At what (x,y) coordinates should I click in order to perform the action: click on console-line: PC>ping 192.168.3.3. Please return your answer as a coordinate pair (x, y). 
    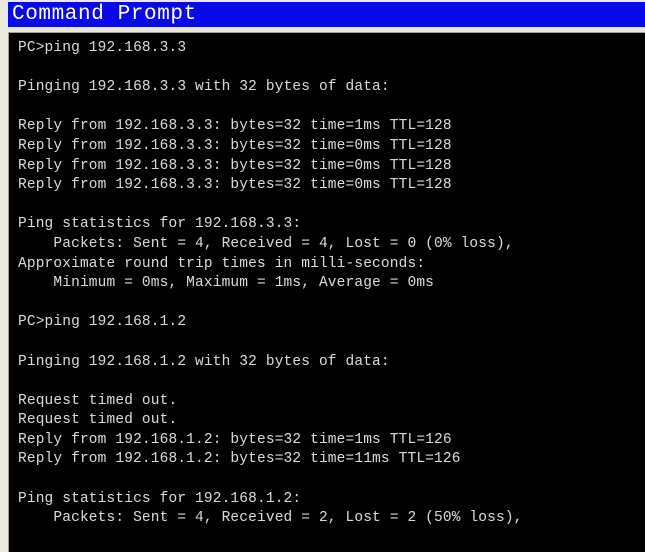
    Looking at the image, I should click on (102, 48).